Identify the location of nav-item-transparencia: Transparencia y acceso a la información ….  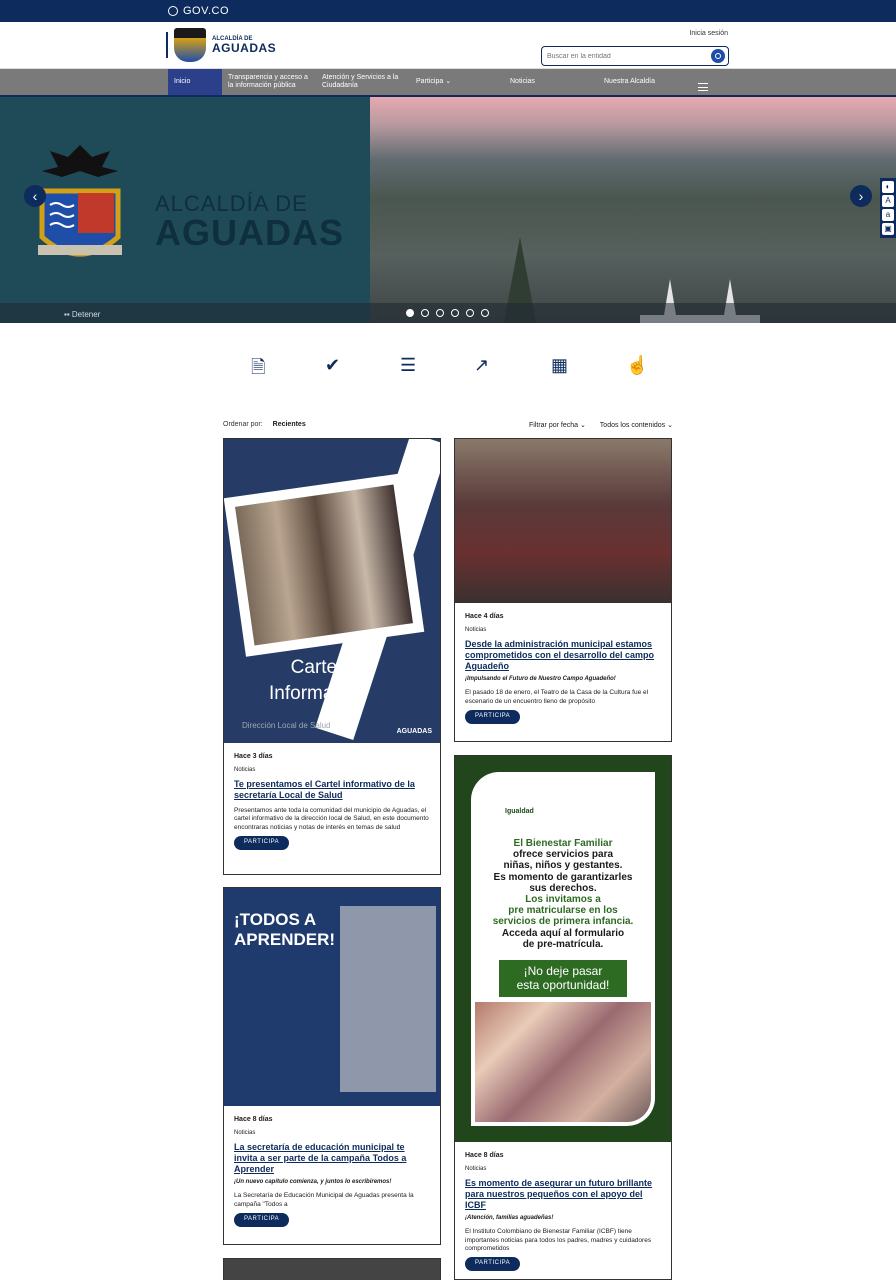
(269, 82).